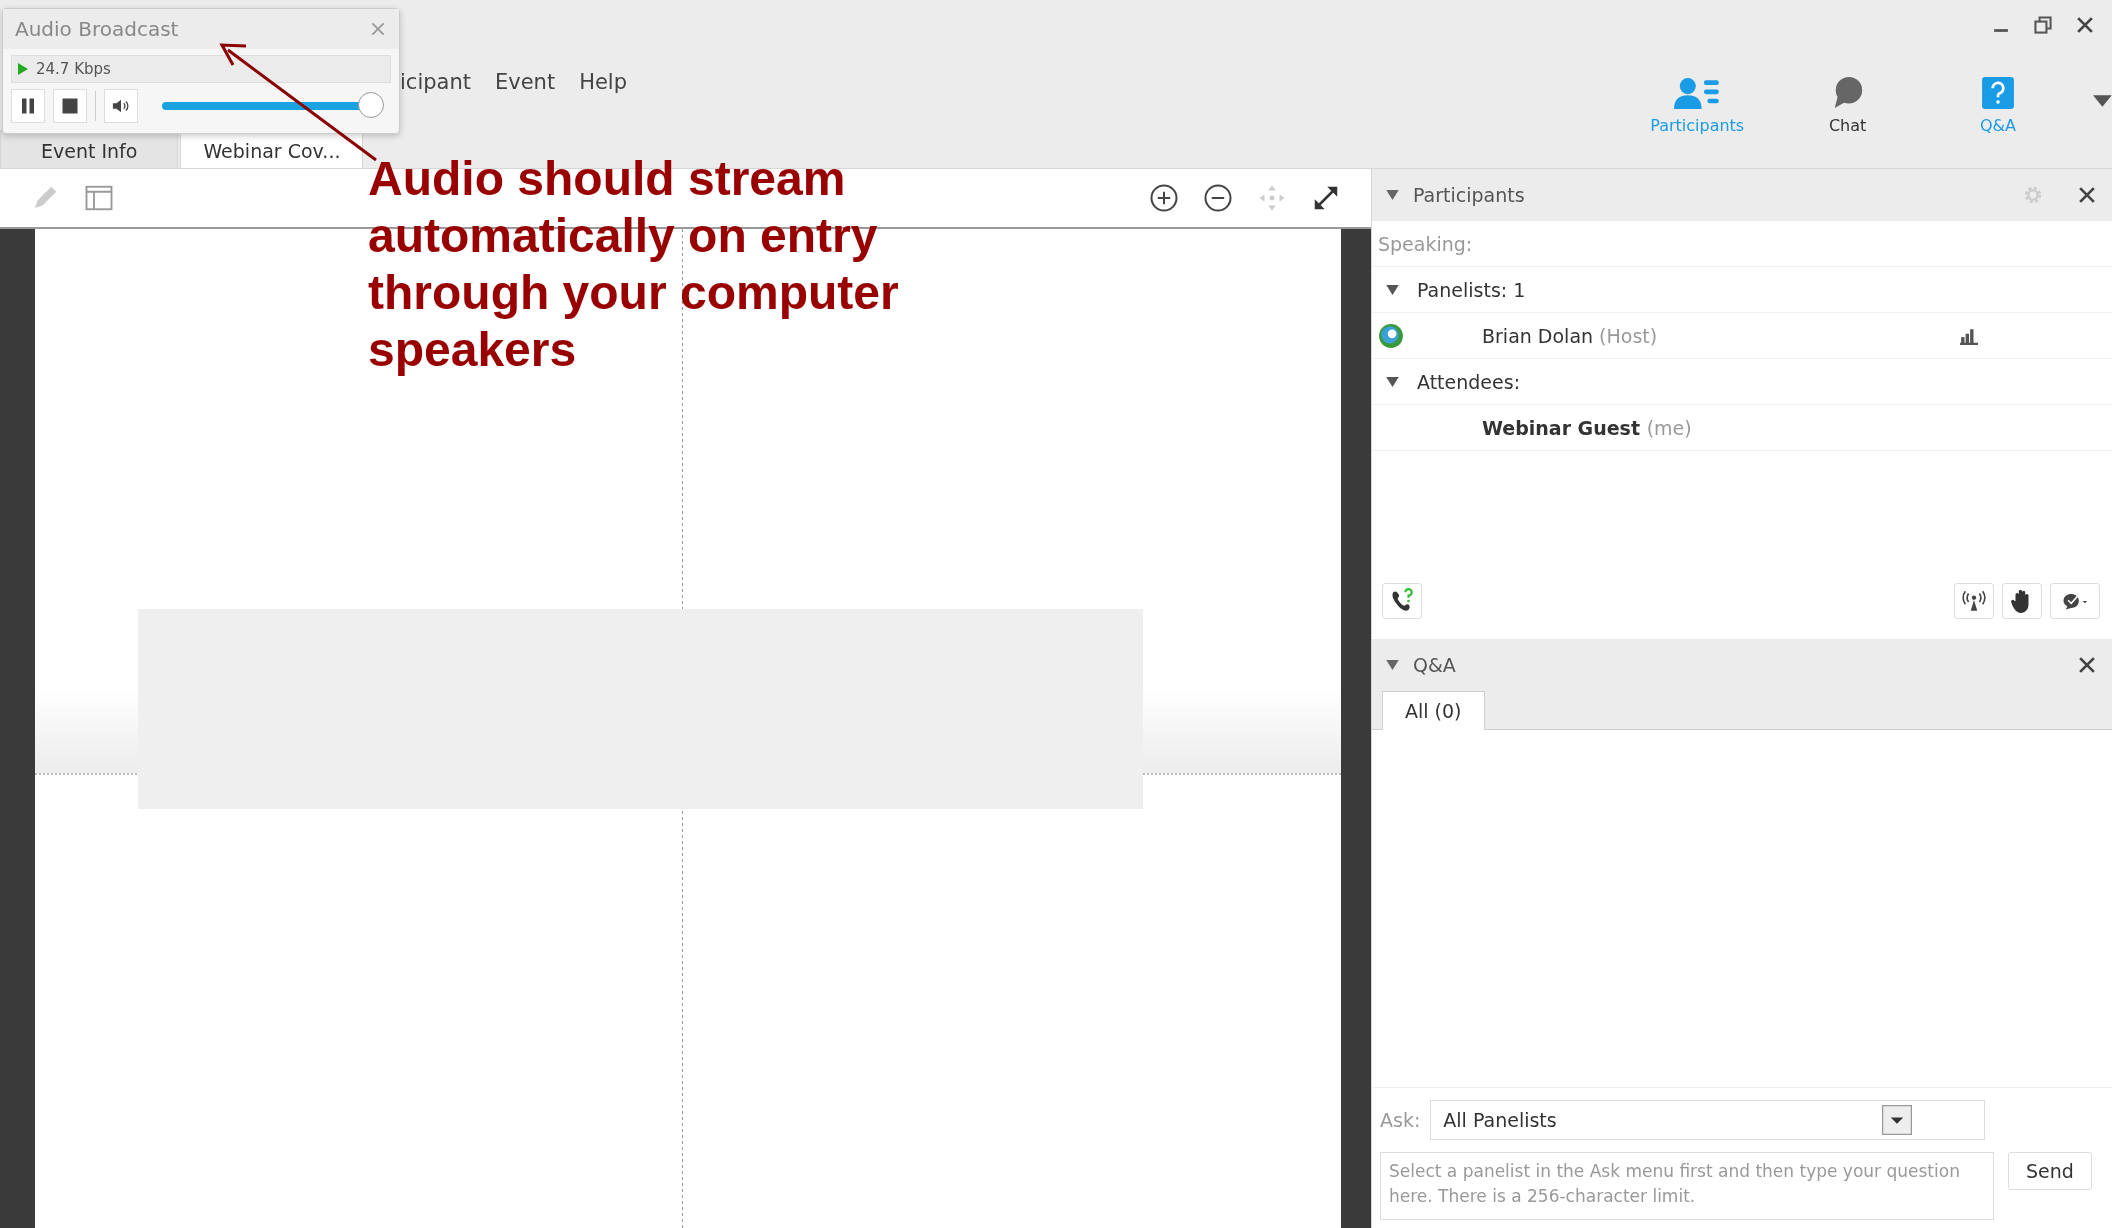  I want to click on caret-icon, so click(1897, 1120).